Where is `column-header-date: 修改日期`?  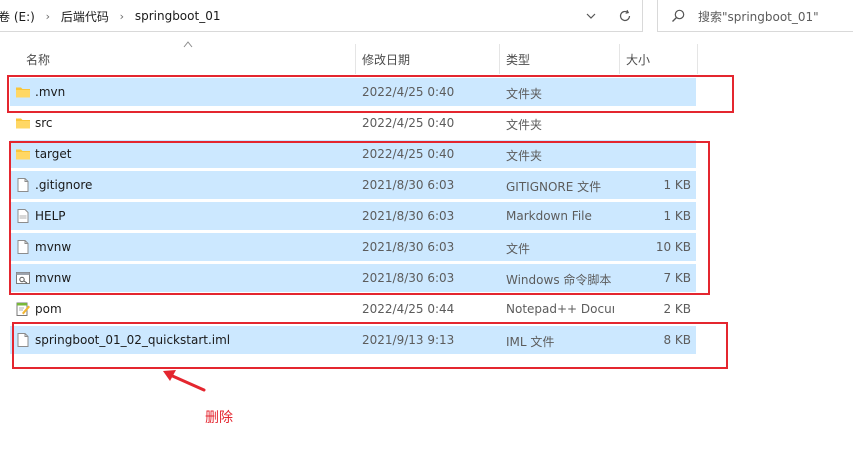
column-header-date: 修改日期 is located at coordinates (428, 59).